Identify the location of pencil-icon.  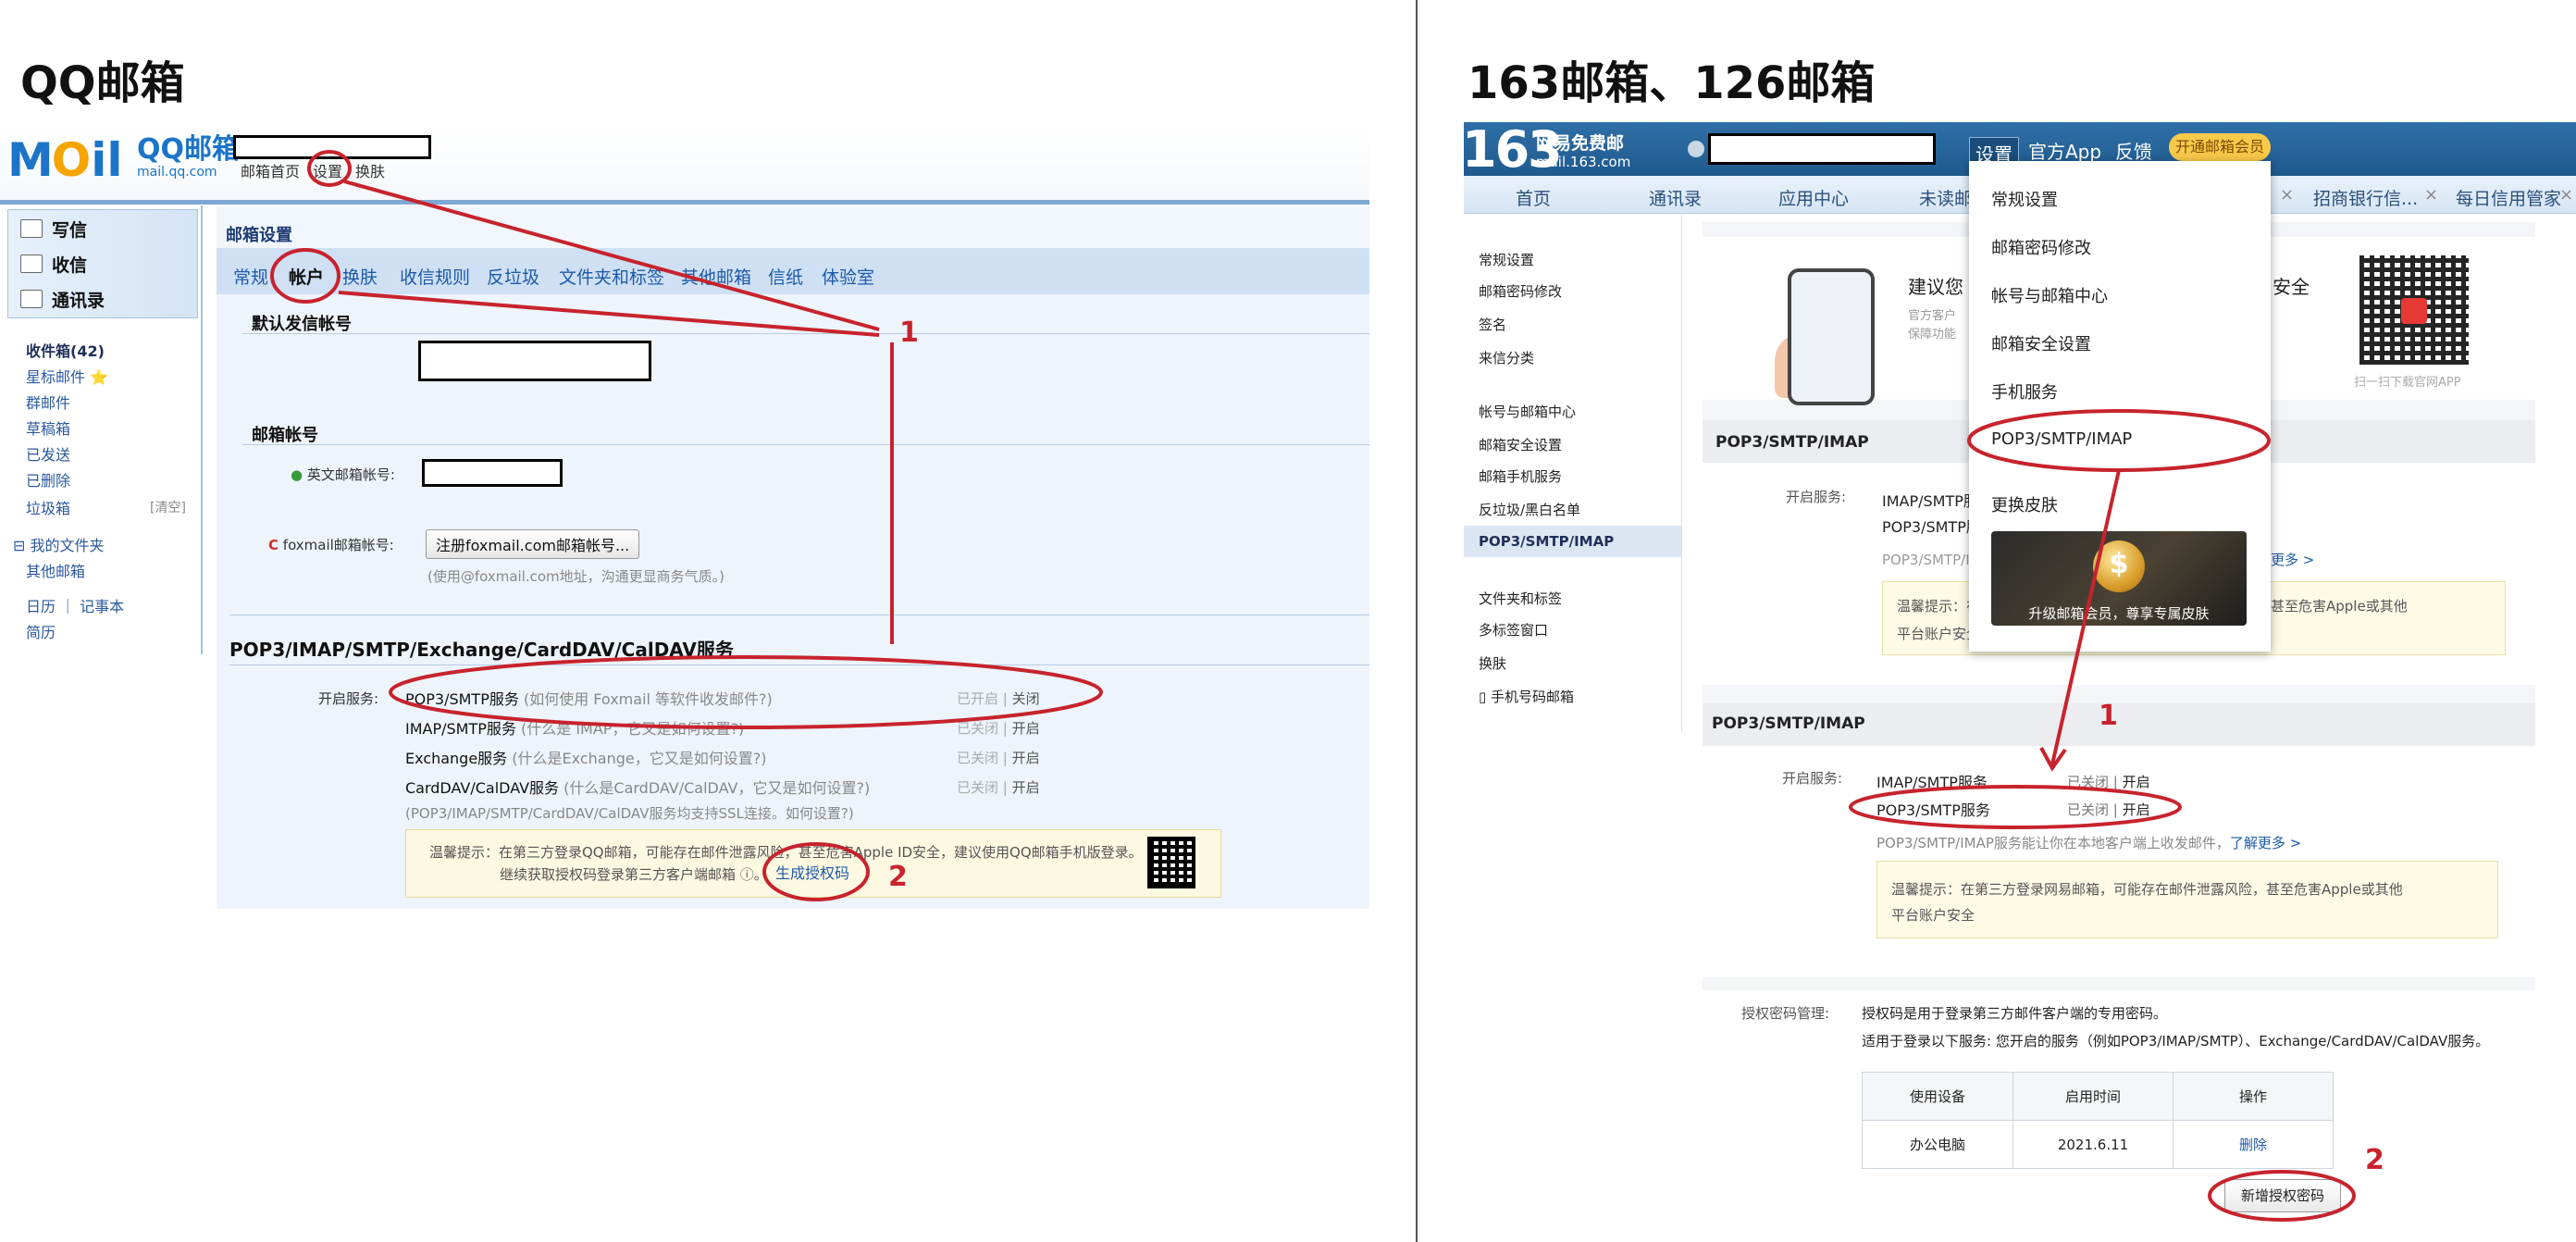
(32, 228).